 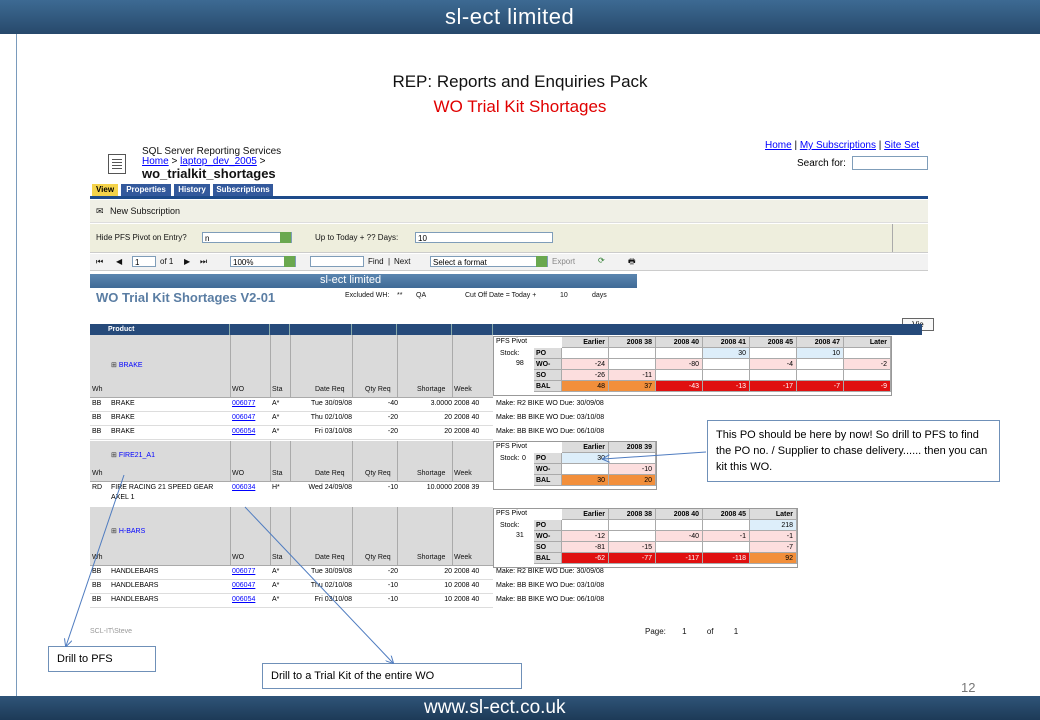 I want to click on make-info: Make: BB BIKE WO Due: 06/10/08, so click(x=550, y=599).